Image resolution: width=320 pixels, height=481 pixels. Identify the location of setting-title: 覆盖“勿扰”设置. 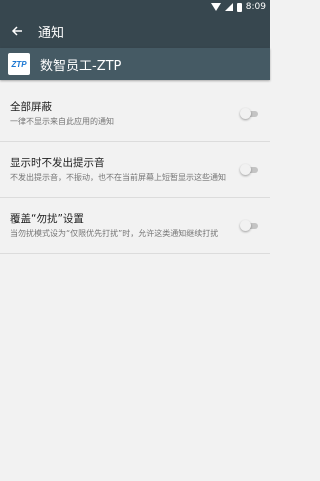
(47, 219).